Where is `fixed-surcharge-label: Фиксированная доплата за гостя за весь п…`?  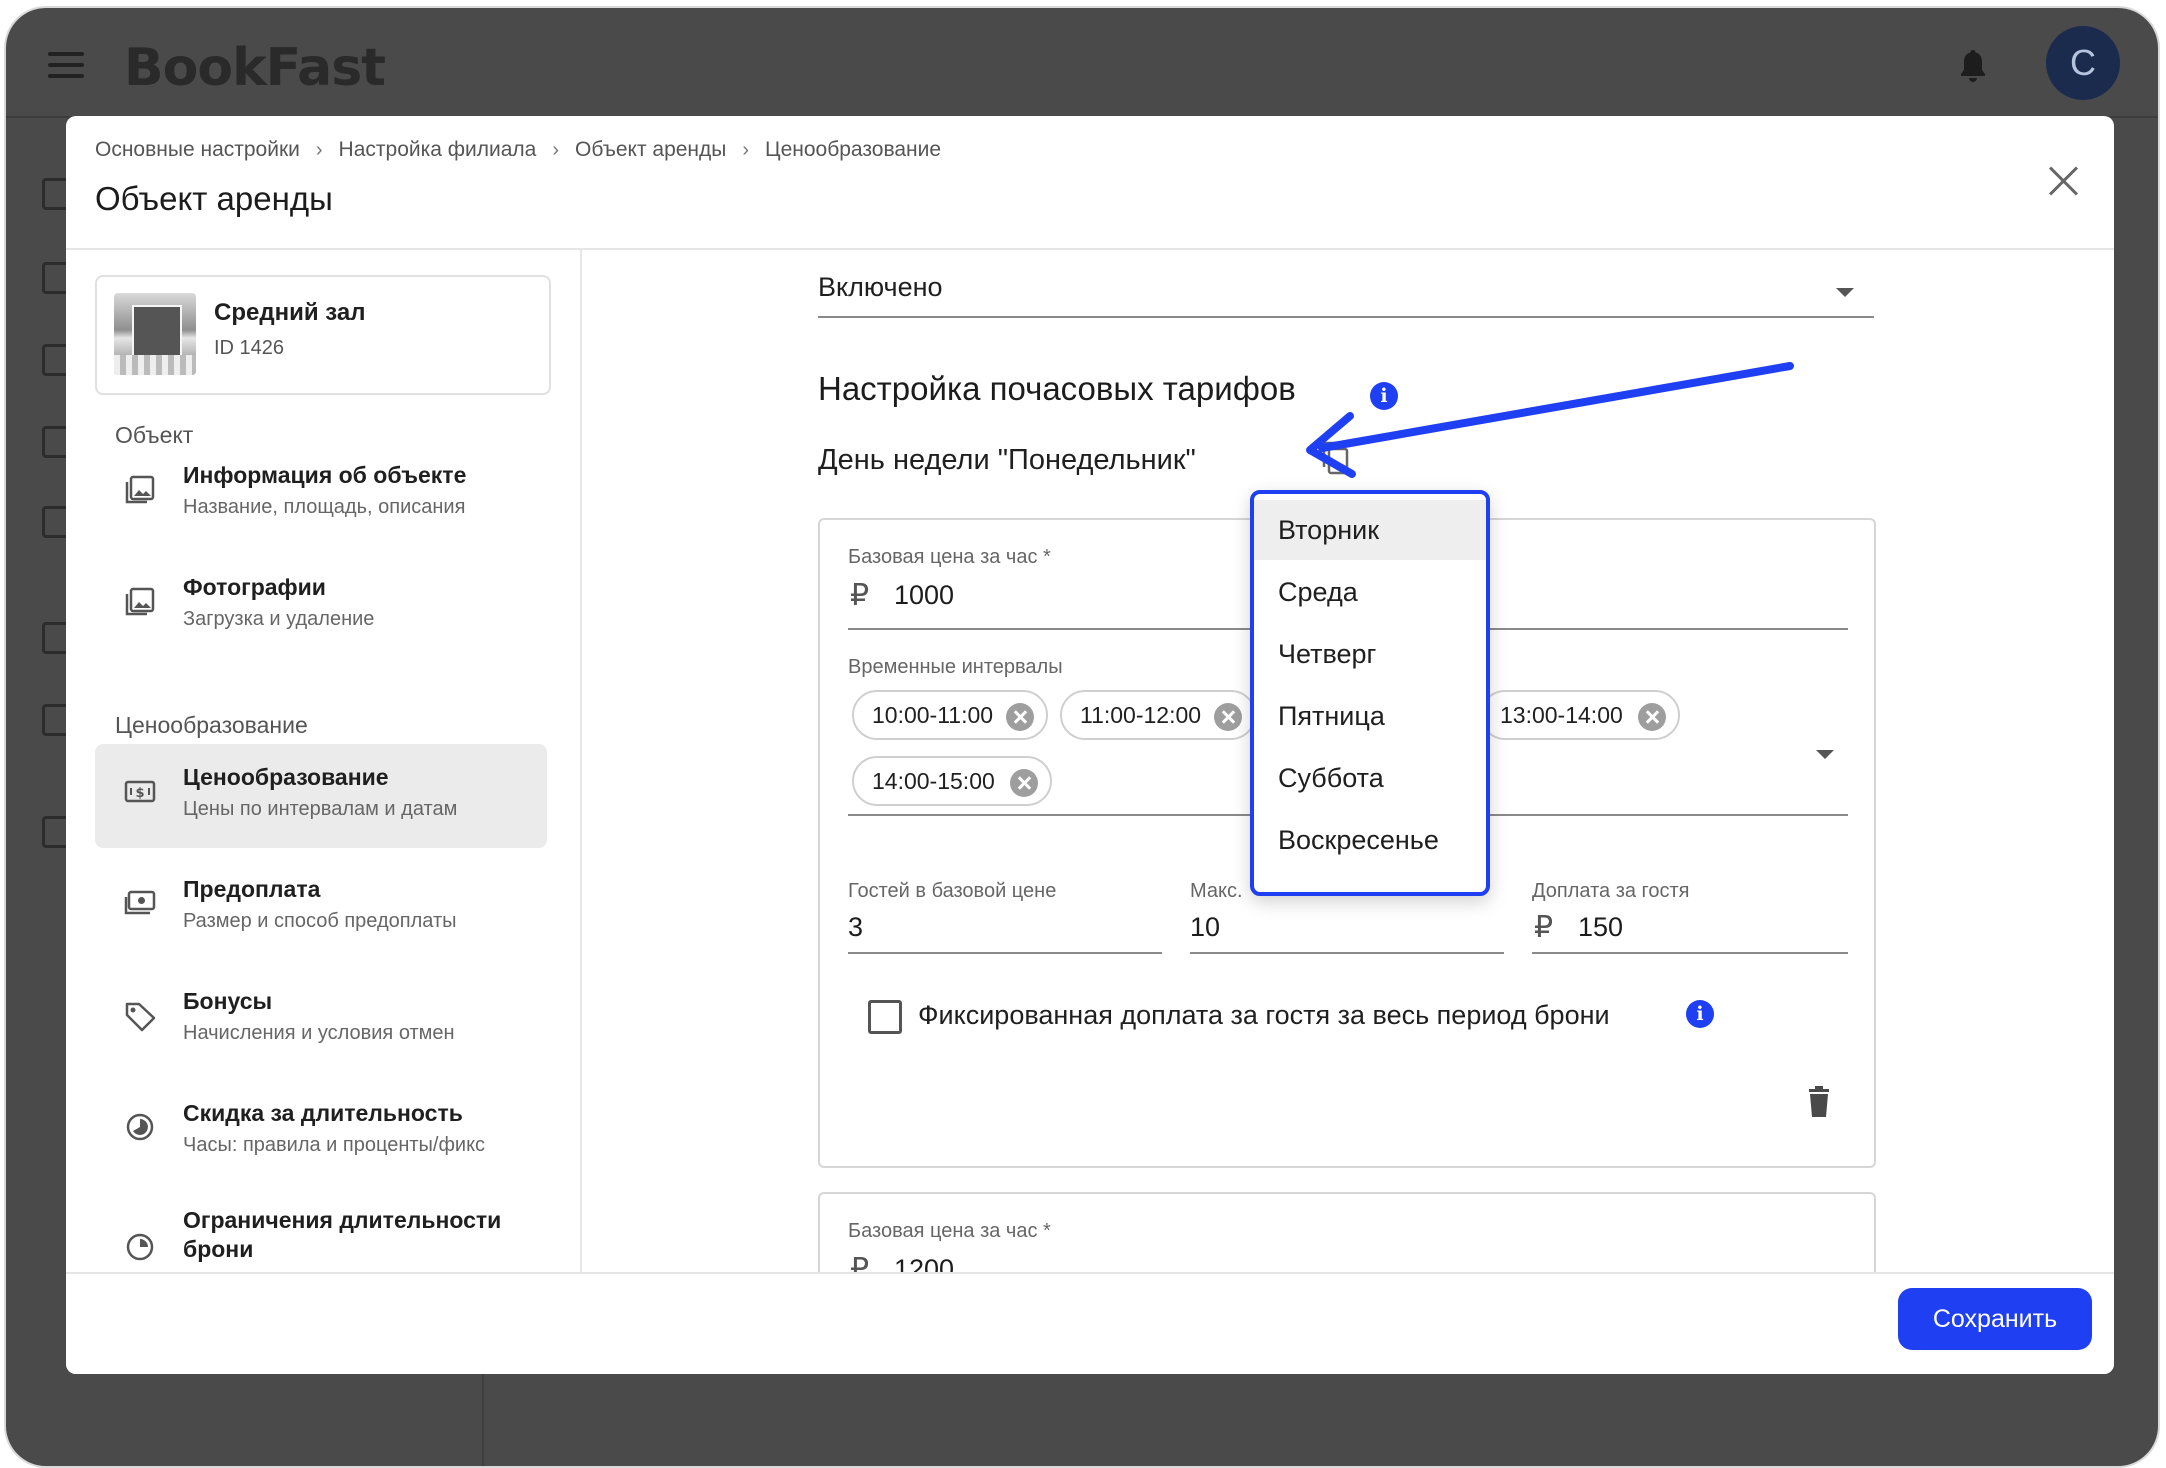
fixed-surcharge-label: Фиксированная доплата за гостя за весь п… is located at coordinates (1264, 1015).